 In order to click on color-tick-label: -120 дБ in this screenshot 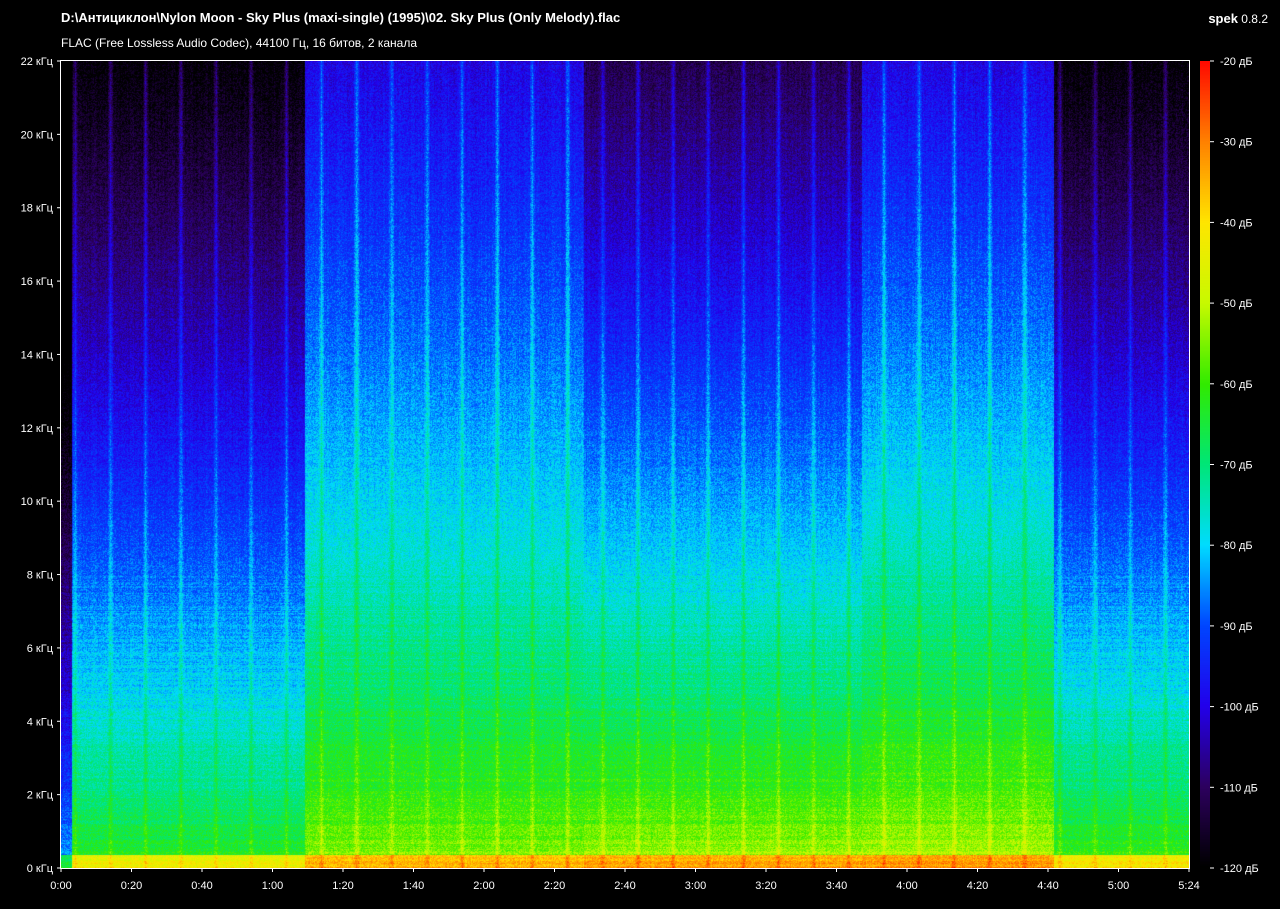, I will do `click(1239, 869)`.